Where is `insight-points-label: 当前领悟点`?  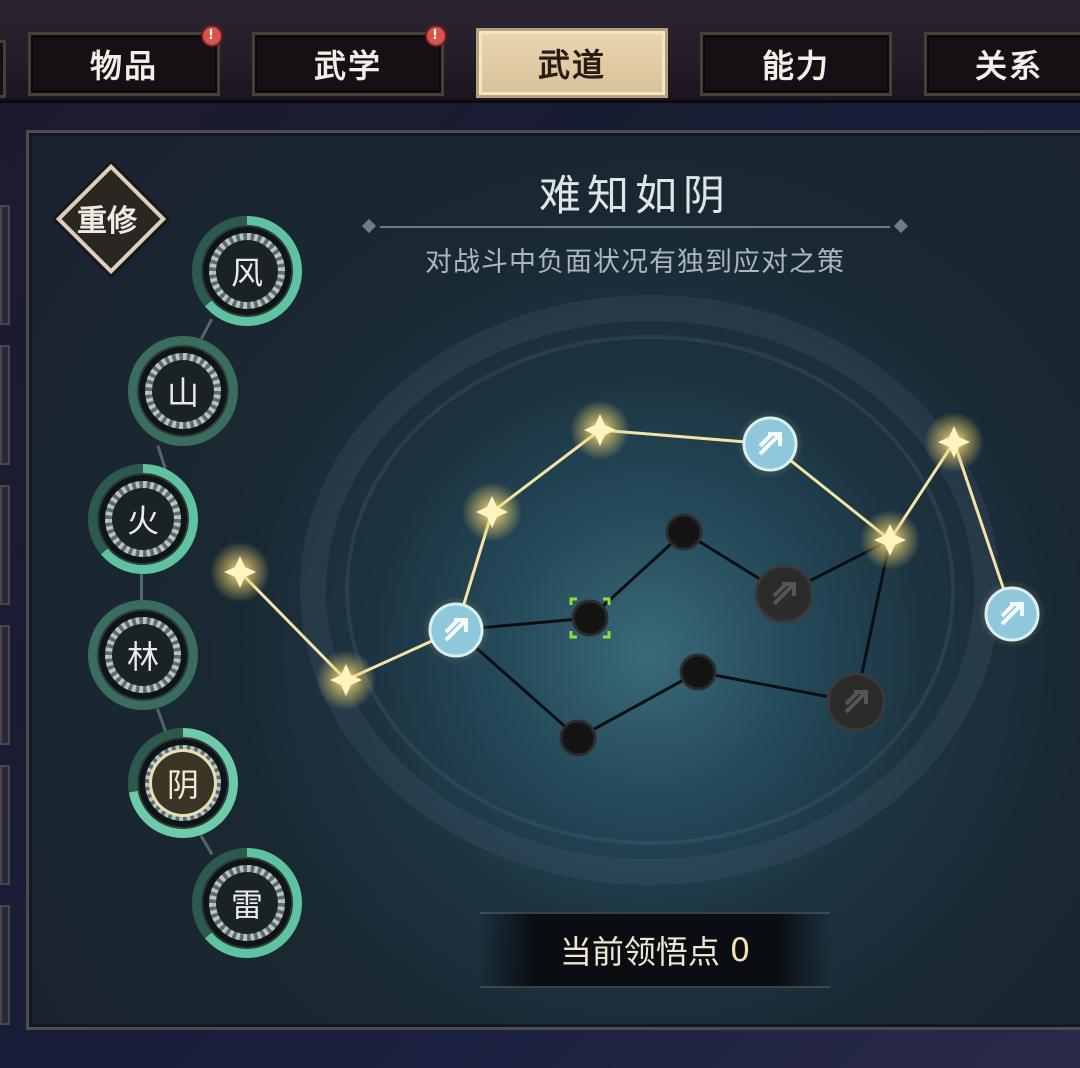 insight-points-label: 当前领悟点 is located at coordinates (639, 952).